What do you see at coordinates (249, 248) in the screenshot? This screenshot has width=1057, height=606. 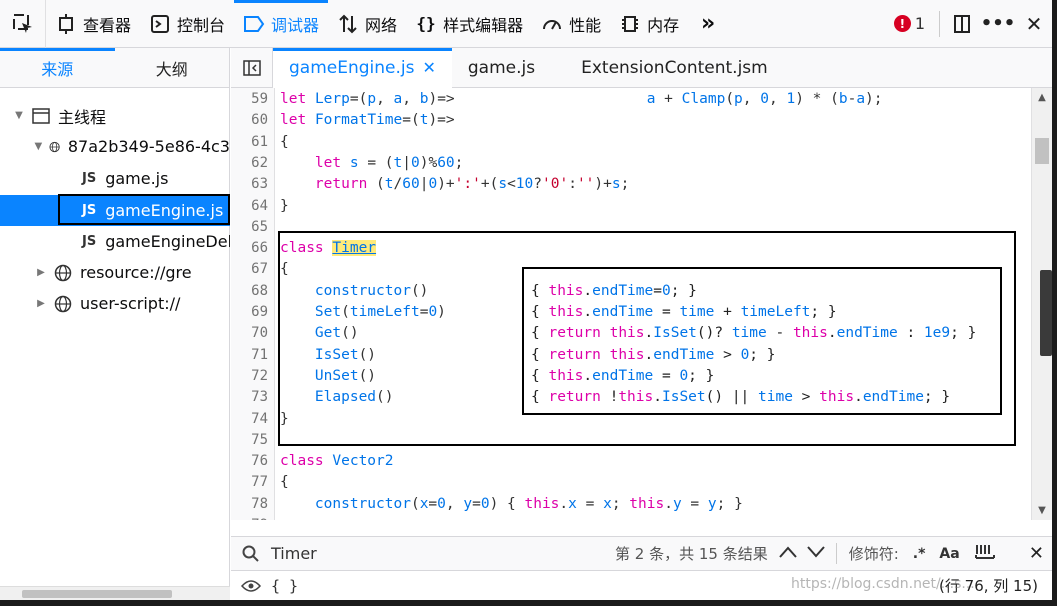 I see `line-number: 66` at bounding box center [249, 248].